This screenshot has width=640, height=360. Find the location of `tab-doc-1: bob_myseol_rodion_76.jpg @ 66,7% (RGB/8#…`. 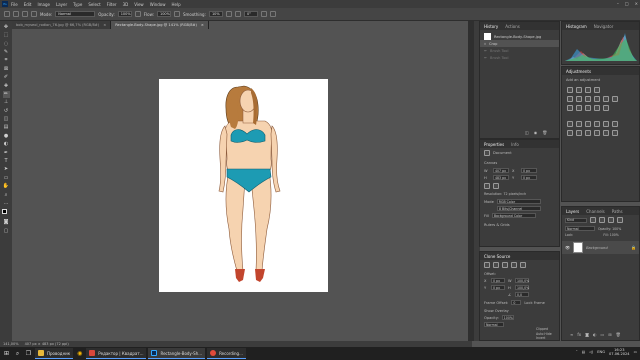

tab-doc-1: bob_myseol_rodion_76.jpg @ 66,7% (RGB/8#… is located at coordinates (62, 25).